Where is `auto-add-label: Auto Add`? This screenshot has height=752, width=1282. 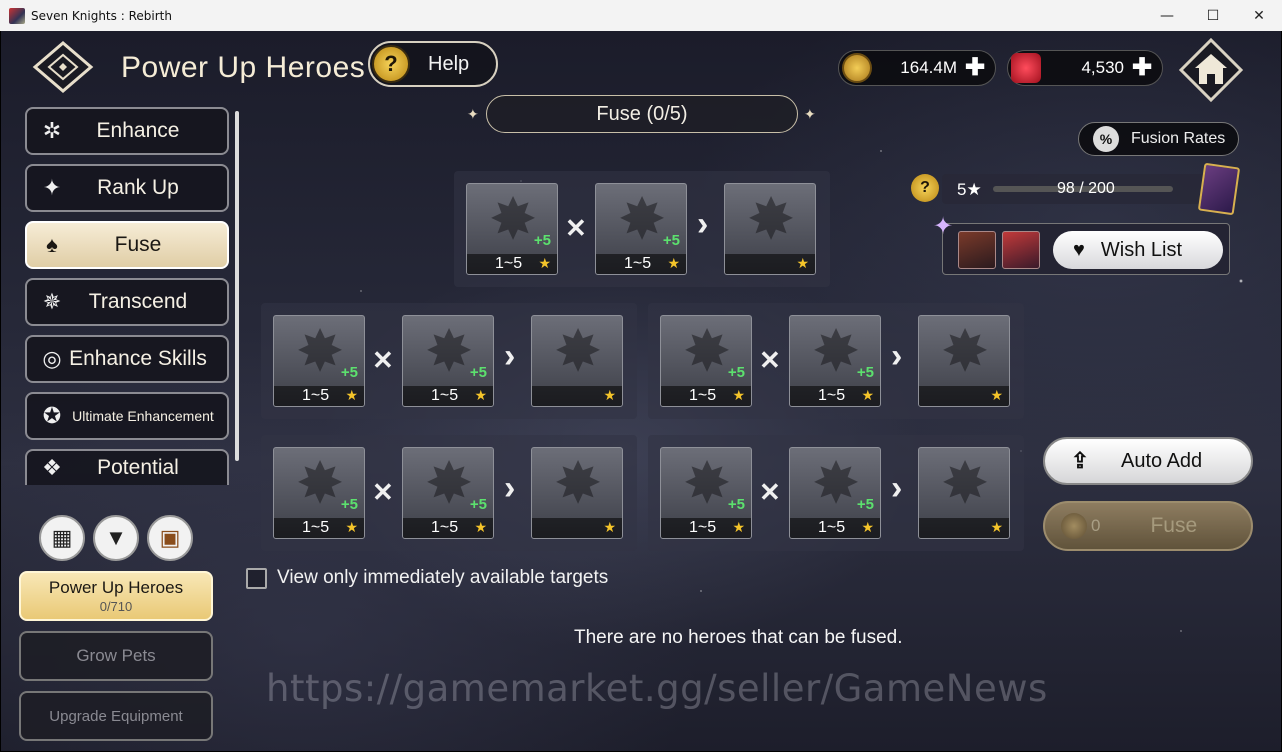
auto-add-label: Auto Add is located at coordinates (1162, 460).